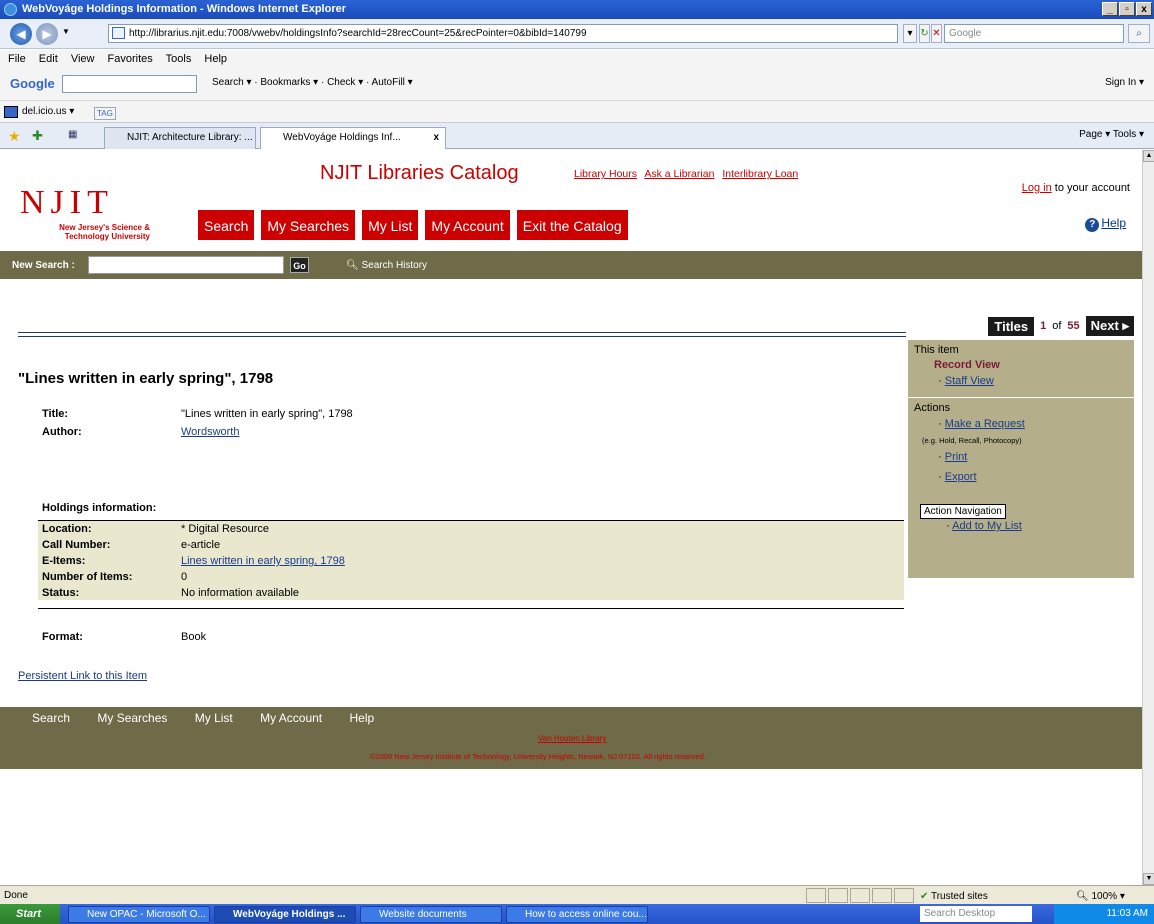  I want to click on persistent-link: Persistent Link to this Item, so click(82, 676).